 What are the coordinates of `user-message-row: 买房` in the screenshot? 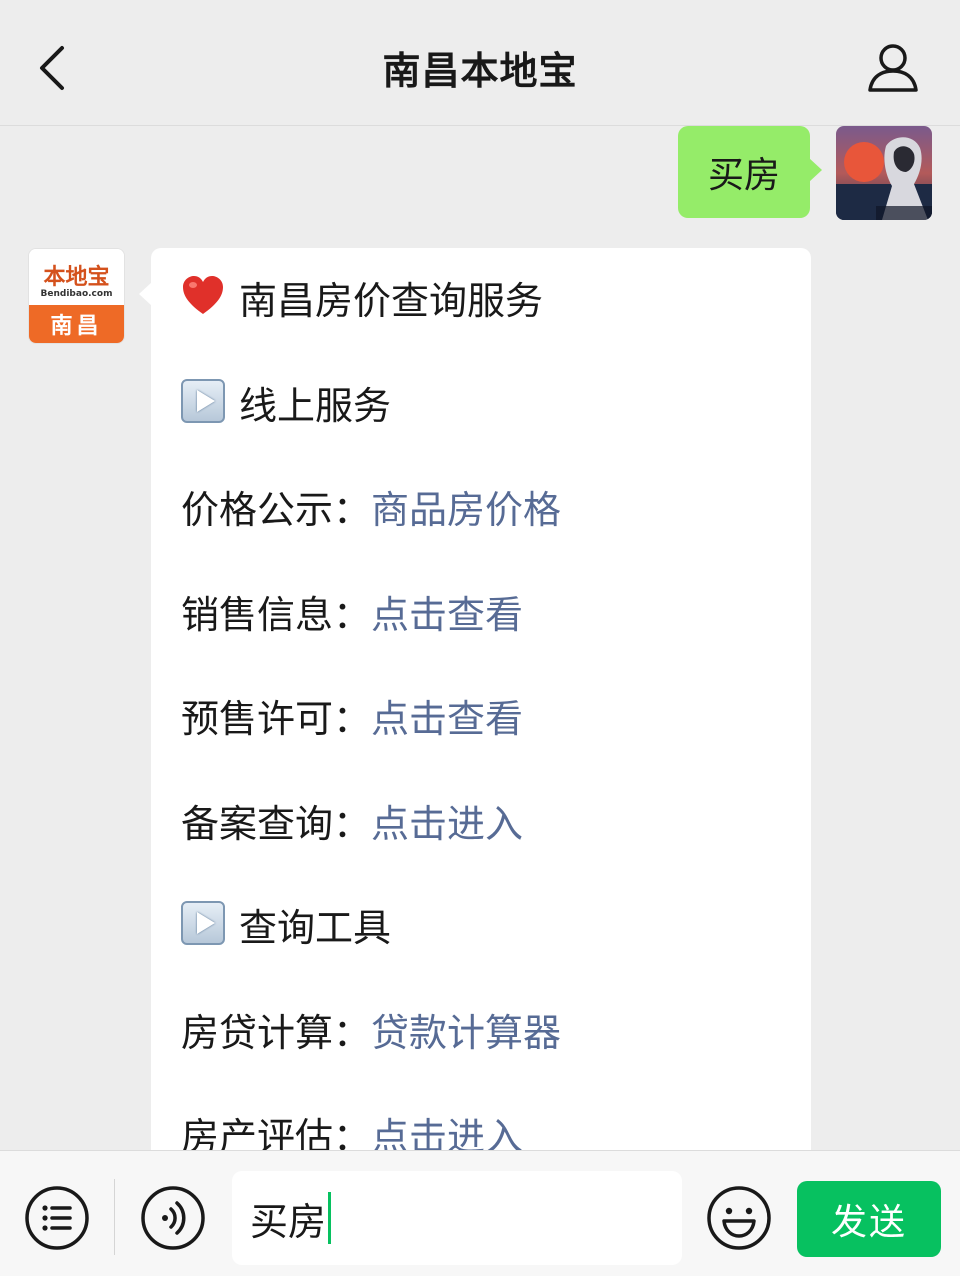 It's located at (804, 173).